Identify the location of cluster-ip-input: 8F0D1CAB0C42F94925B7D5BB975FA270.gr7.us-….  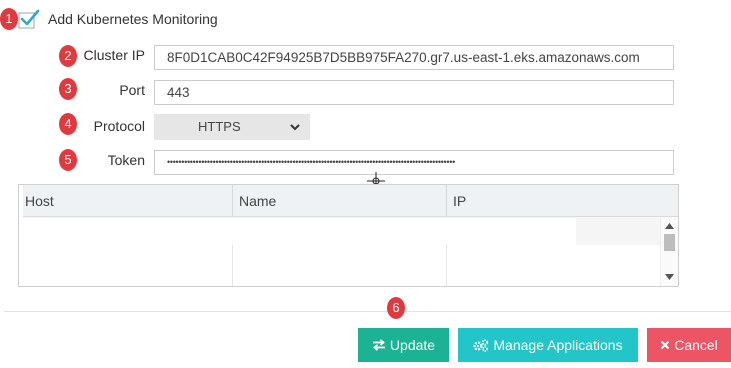
(414, 57).